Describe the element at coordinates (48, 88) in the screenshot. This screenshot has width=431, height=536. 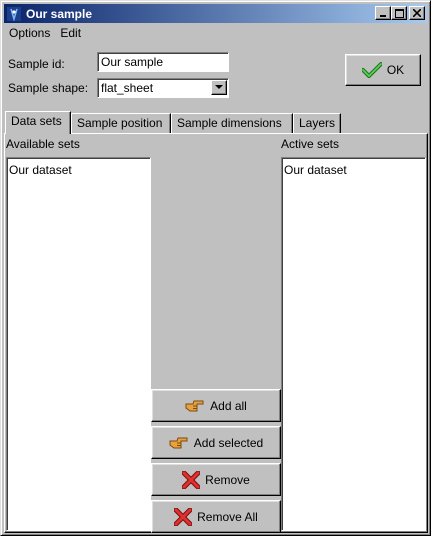
I see `sample-shape-label: Sample shape:` at that location.